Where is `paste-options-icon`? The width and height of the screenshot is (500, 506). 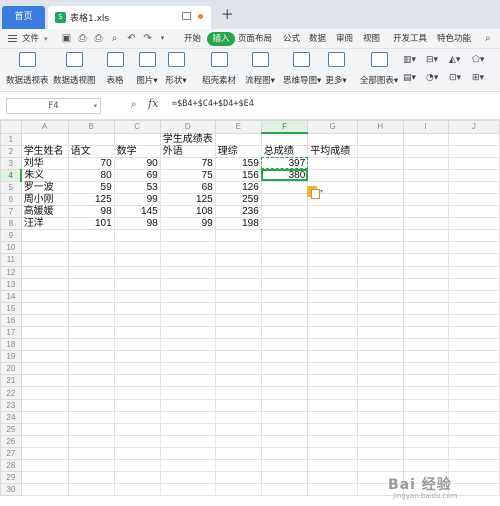
paste-options-icon is located at coordinates (313, 192).